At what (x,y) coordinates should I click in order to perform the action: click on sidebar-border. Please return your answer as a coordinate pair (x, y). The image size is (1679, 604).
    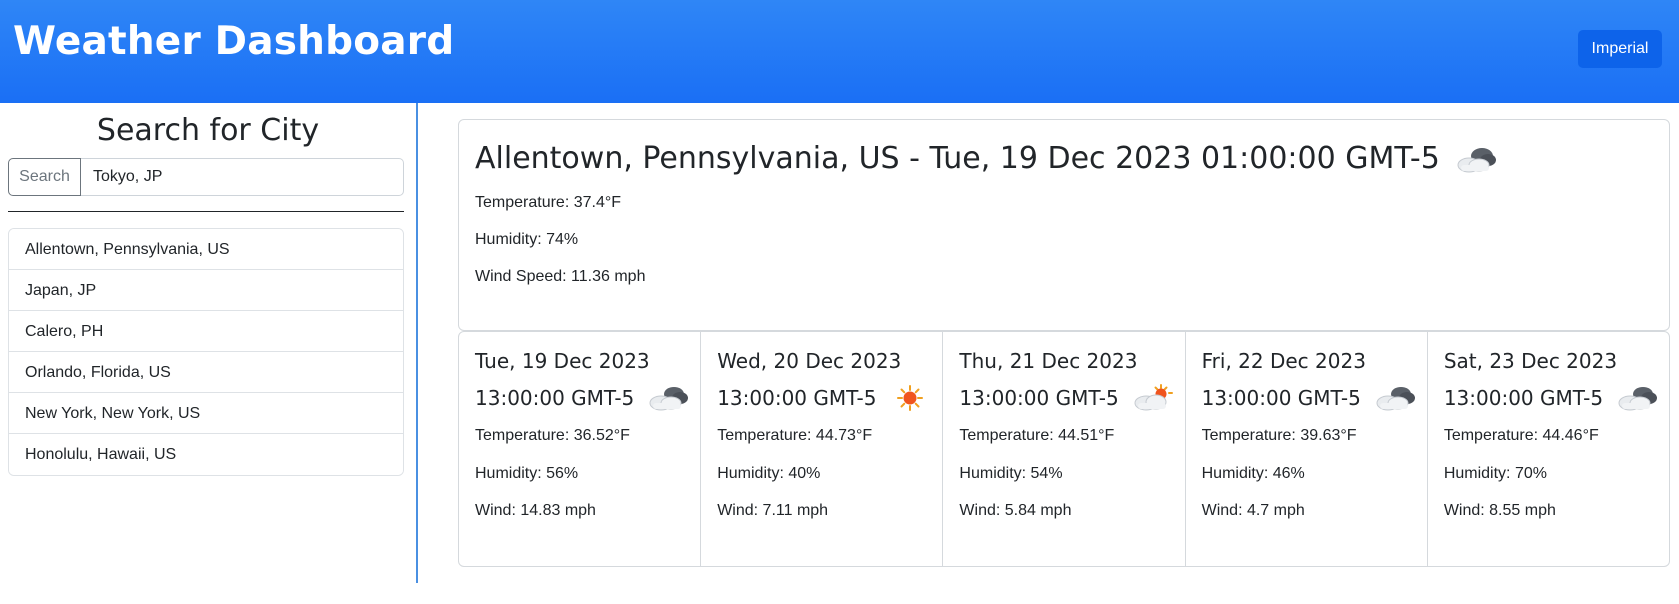
    Looking at the image, I should click on (417, 343).